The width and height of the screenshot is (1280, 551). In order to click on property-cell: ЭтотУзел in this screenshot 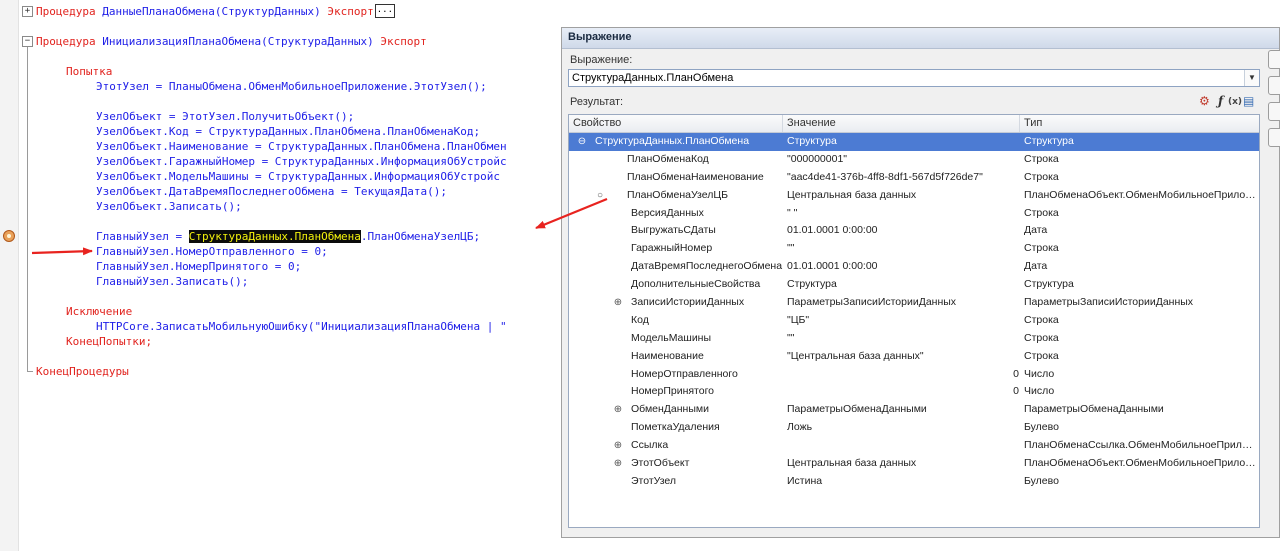, I will do `click(654, 480)`.